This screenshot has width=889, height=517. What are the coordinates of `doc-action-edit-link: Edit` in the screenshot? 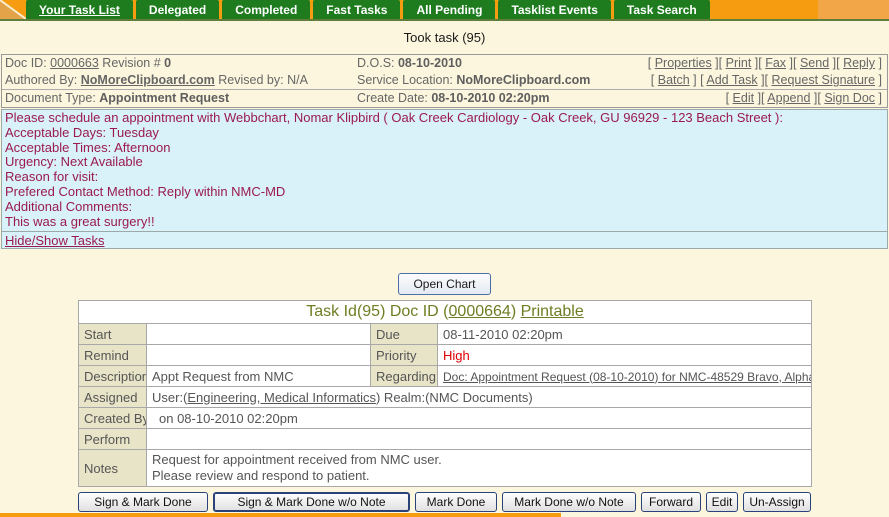 It's located at (744, 98).